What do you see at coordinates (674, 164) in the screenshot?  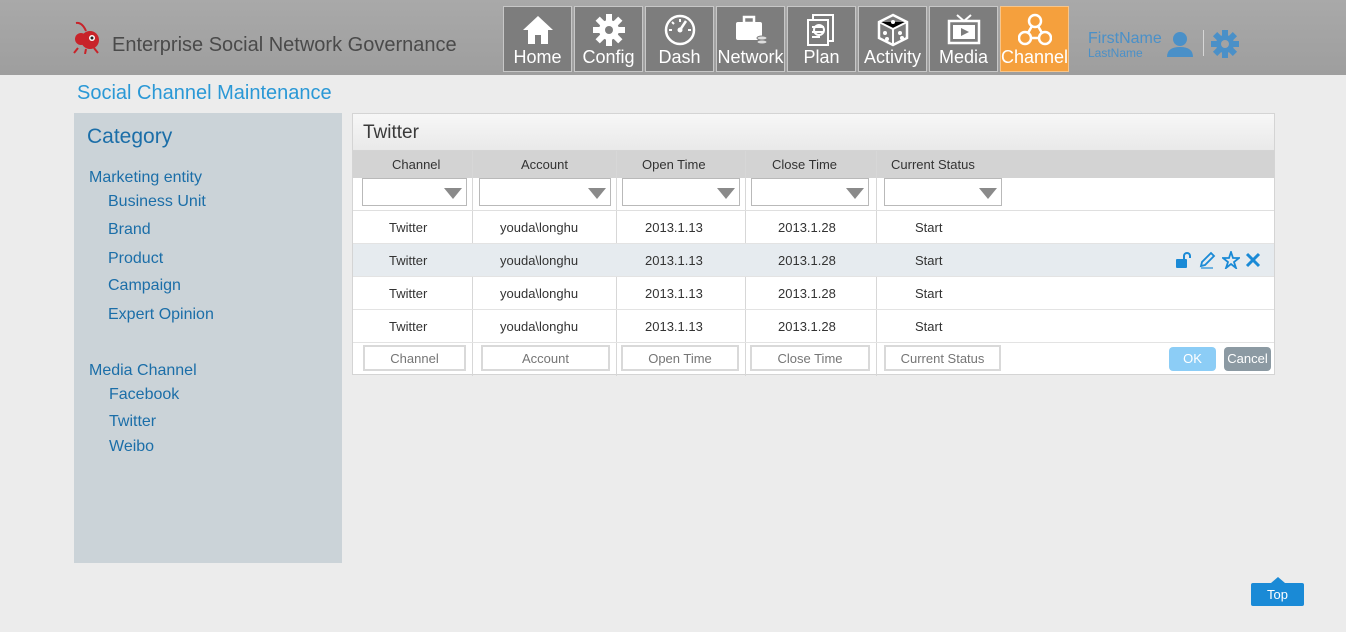 I see `column-header-open-time: Open Time` at bounding box center [674, 164].